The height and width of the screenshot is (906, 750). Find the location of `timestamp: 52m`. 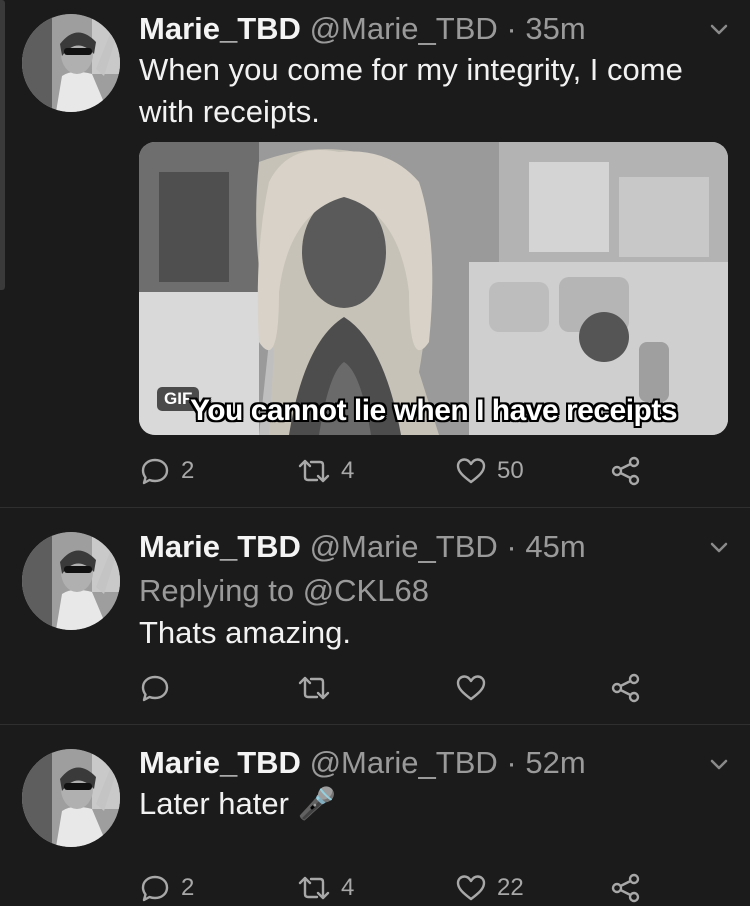

timestamp: 52m is located at coordinates (555, 762).